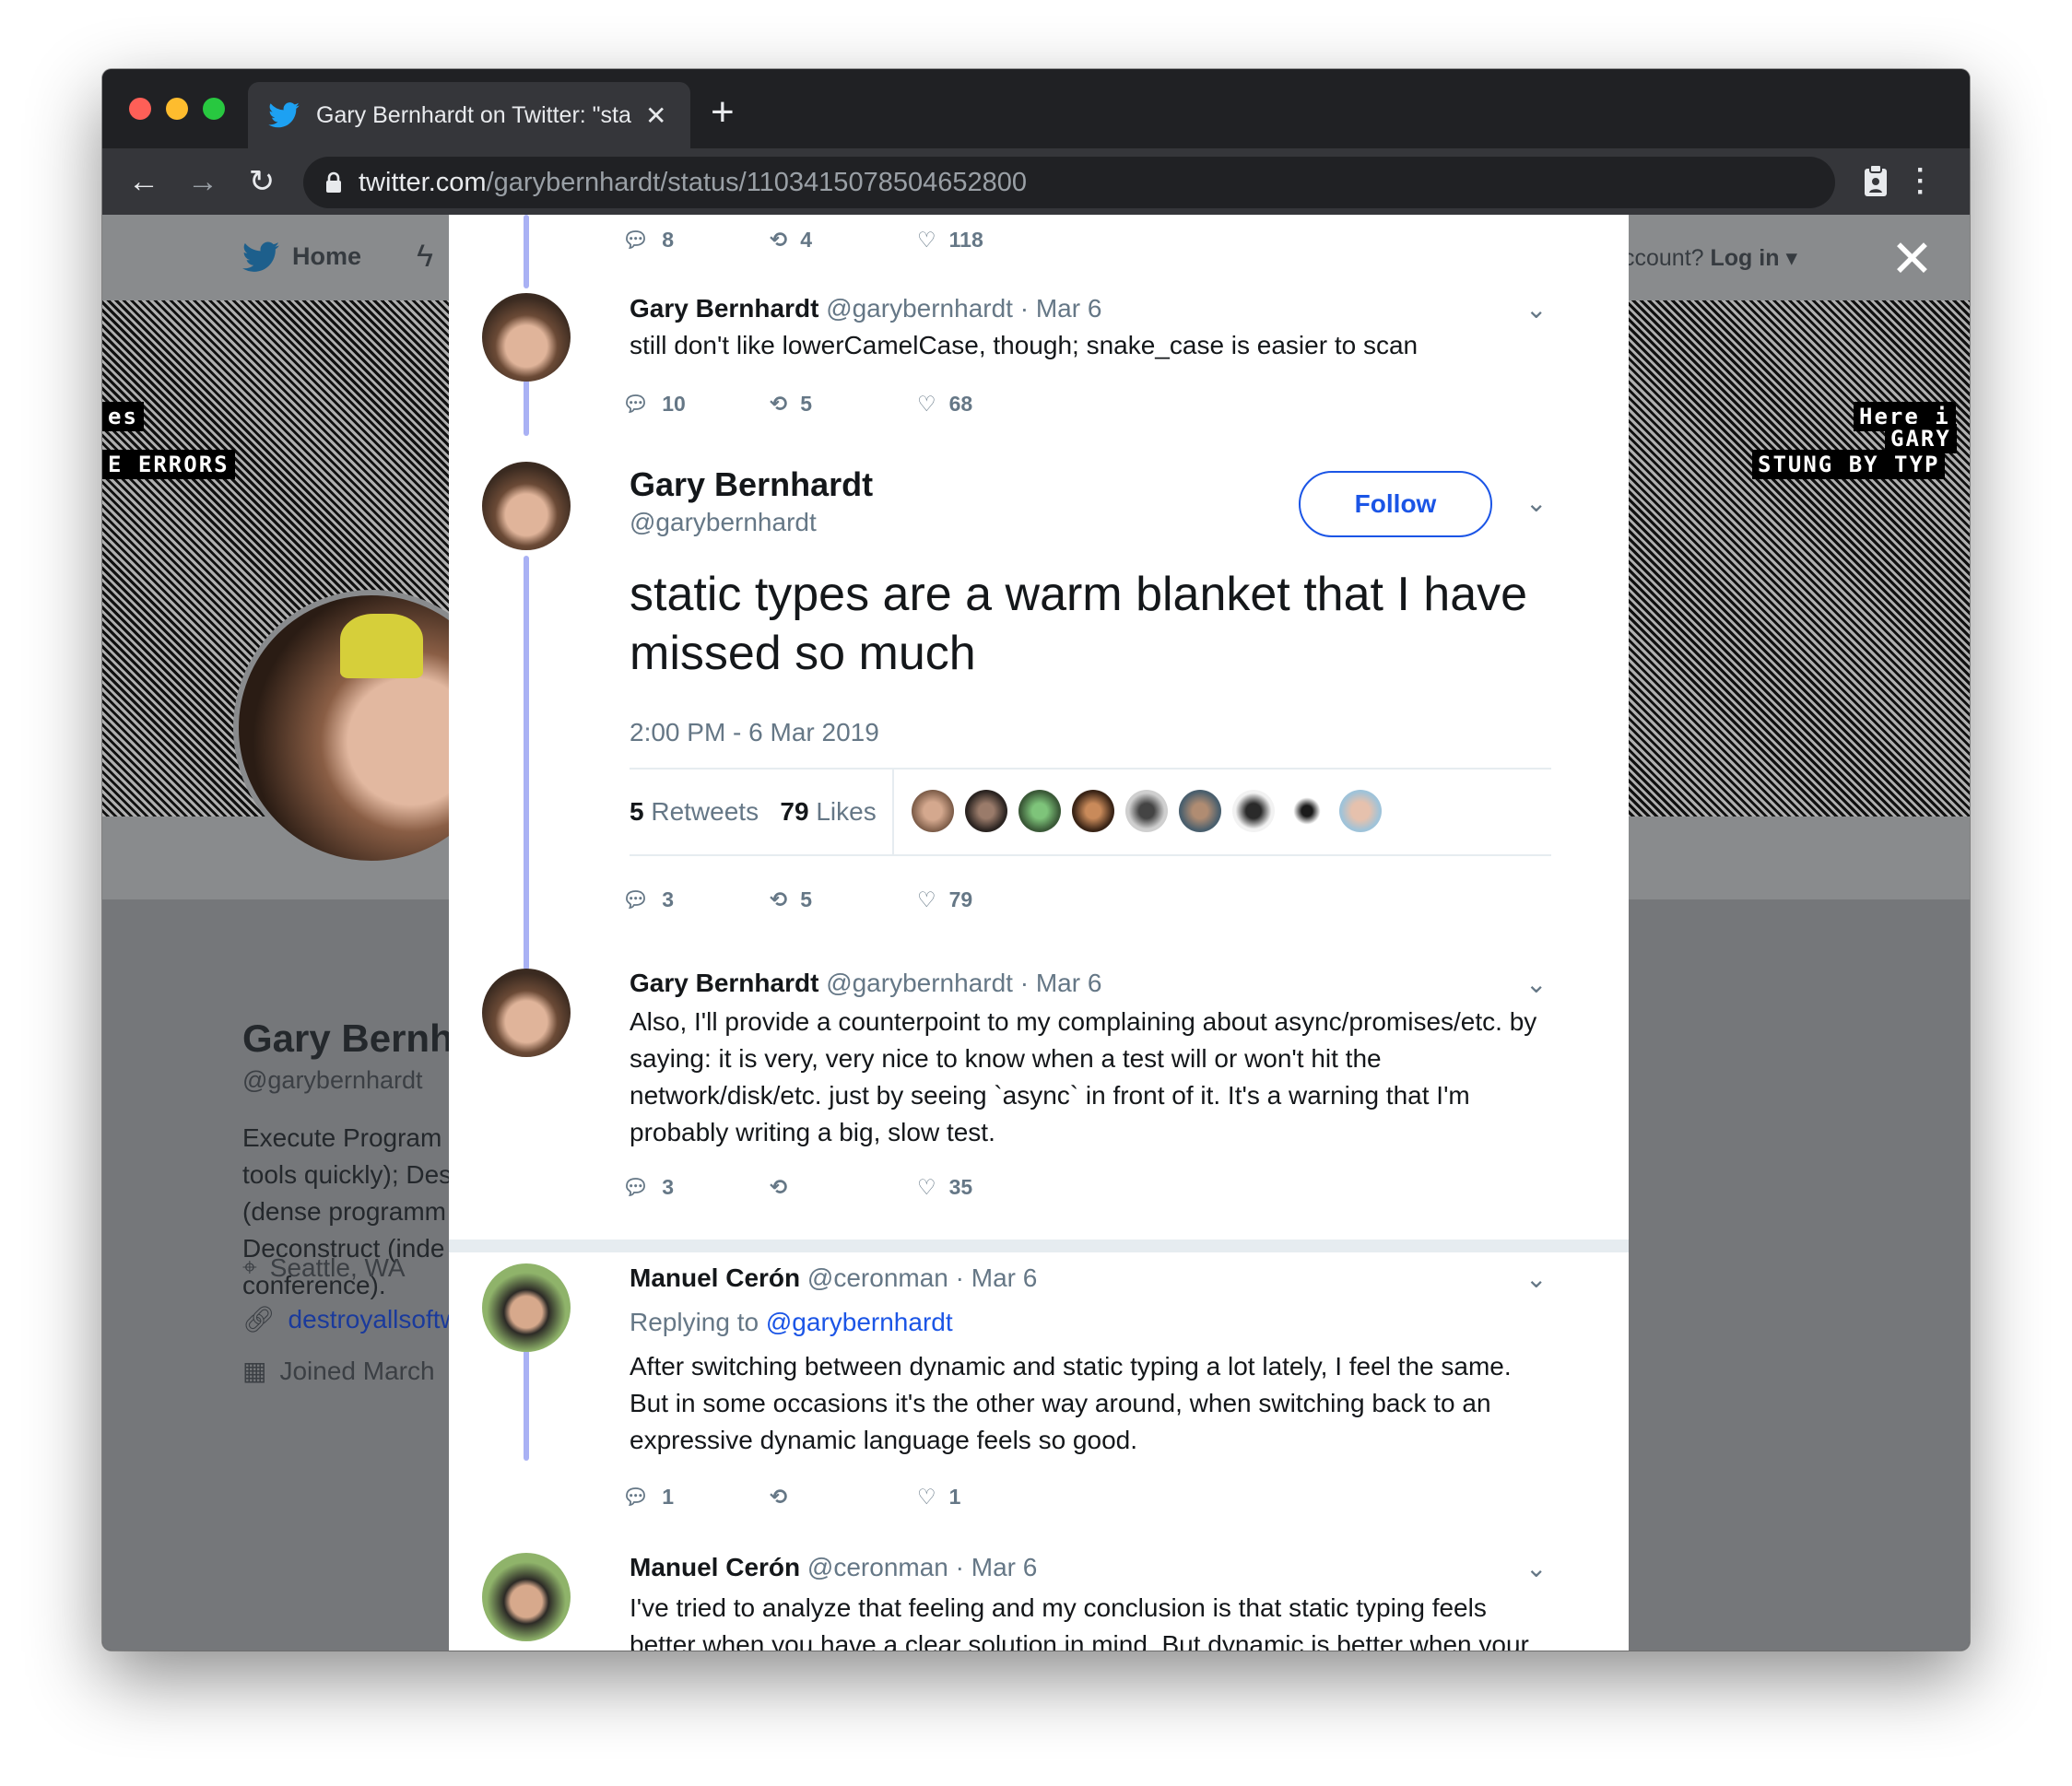 This screenshot has width=2072, height=1786. Describe the element at coordinates (843, 240) in the screenshot. I see `retweet-button: ⟲ 4` at that location.